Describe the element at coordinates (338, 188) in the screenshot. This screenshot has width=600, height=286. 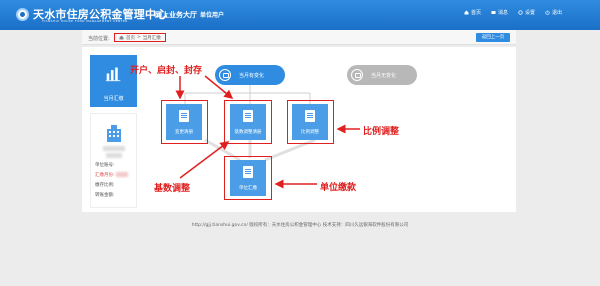
I see `annotation-unit-pay: 单位缴款` at that location.